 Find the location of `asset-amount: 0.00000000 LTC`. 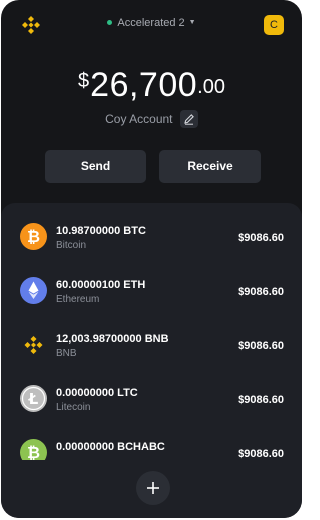

asset-amount: 0.00000000 LTC is located at coordinates (97, 393).